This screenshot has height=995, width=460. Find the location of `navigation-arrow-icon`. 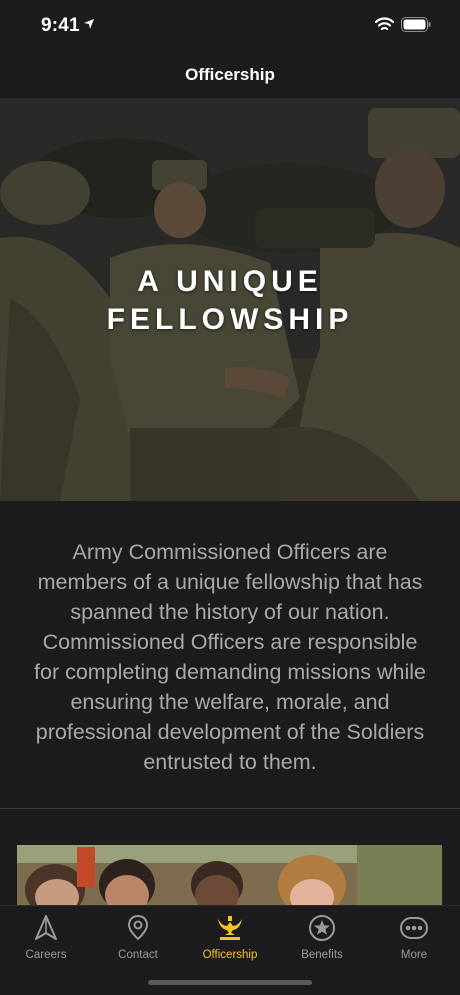

navigation-arrow-icon is located at coordinates (46, 927).